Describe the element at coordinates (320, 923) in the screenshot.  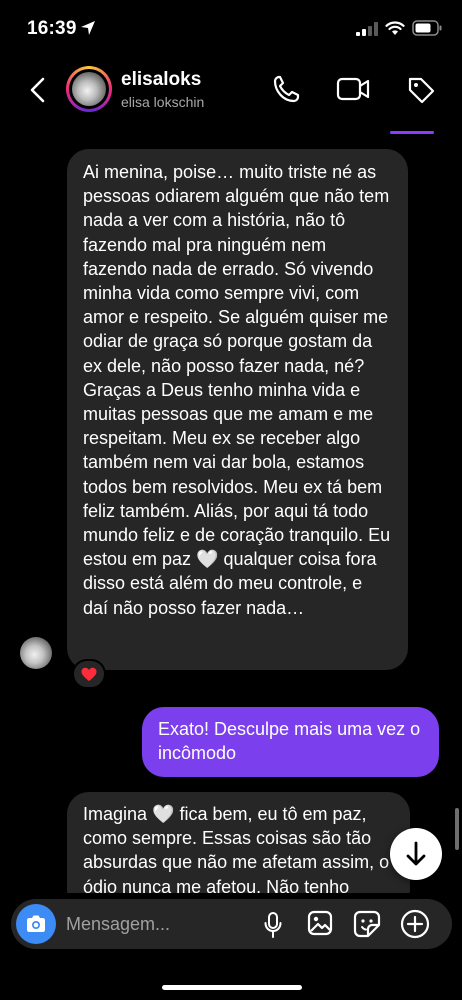
I see `gallery-icon` at that location.